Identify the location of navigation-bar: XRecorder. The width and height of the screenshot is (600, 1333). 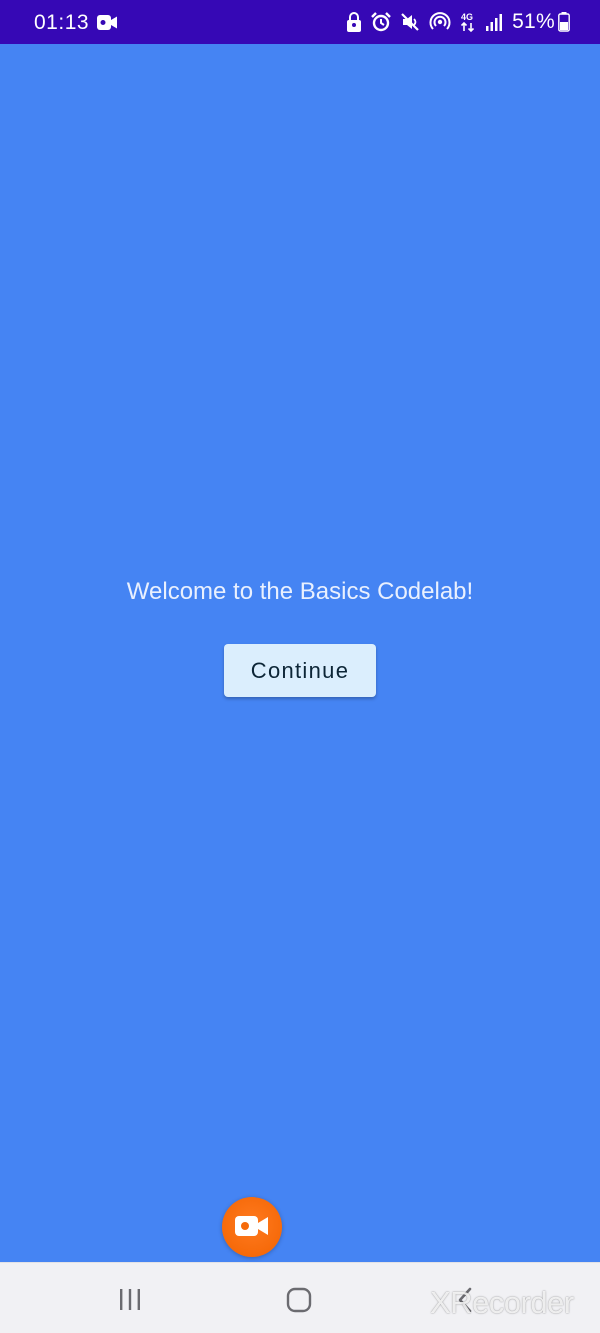
(300, 1297).